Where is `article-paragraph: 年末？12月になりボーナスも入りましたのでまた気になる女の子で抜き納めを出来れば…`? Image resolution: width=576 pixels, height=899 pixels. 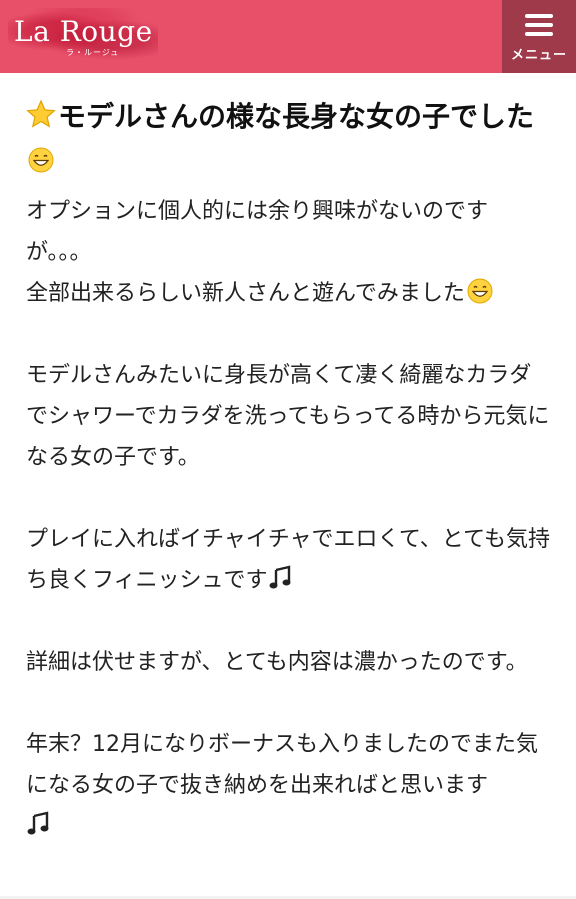 article-paragraph: 年末？12月になりボーナスも入りましたのでまた気になる女の子で抜き納めを出来れば… is located at coordinates (289, 785).